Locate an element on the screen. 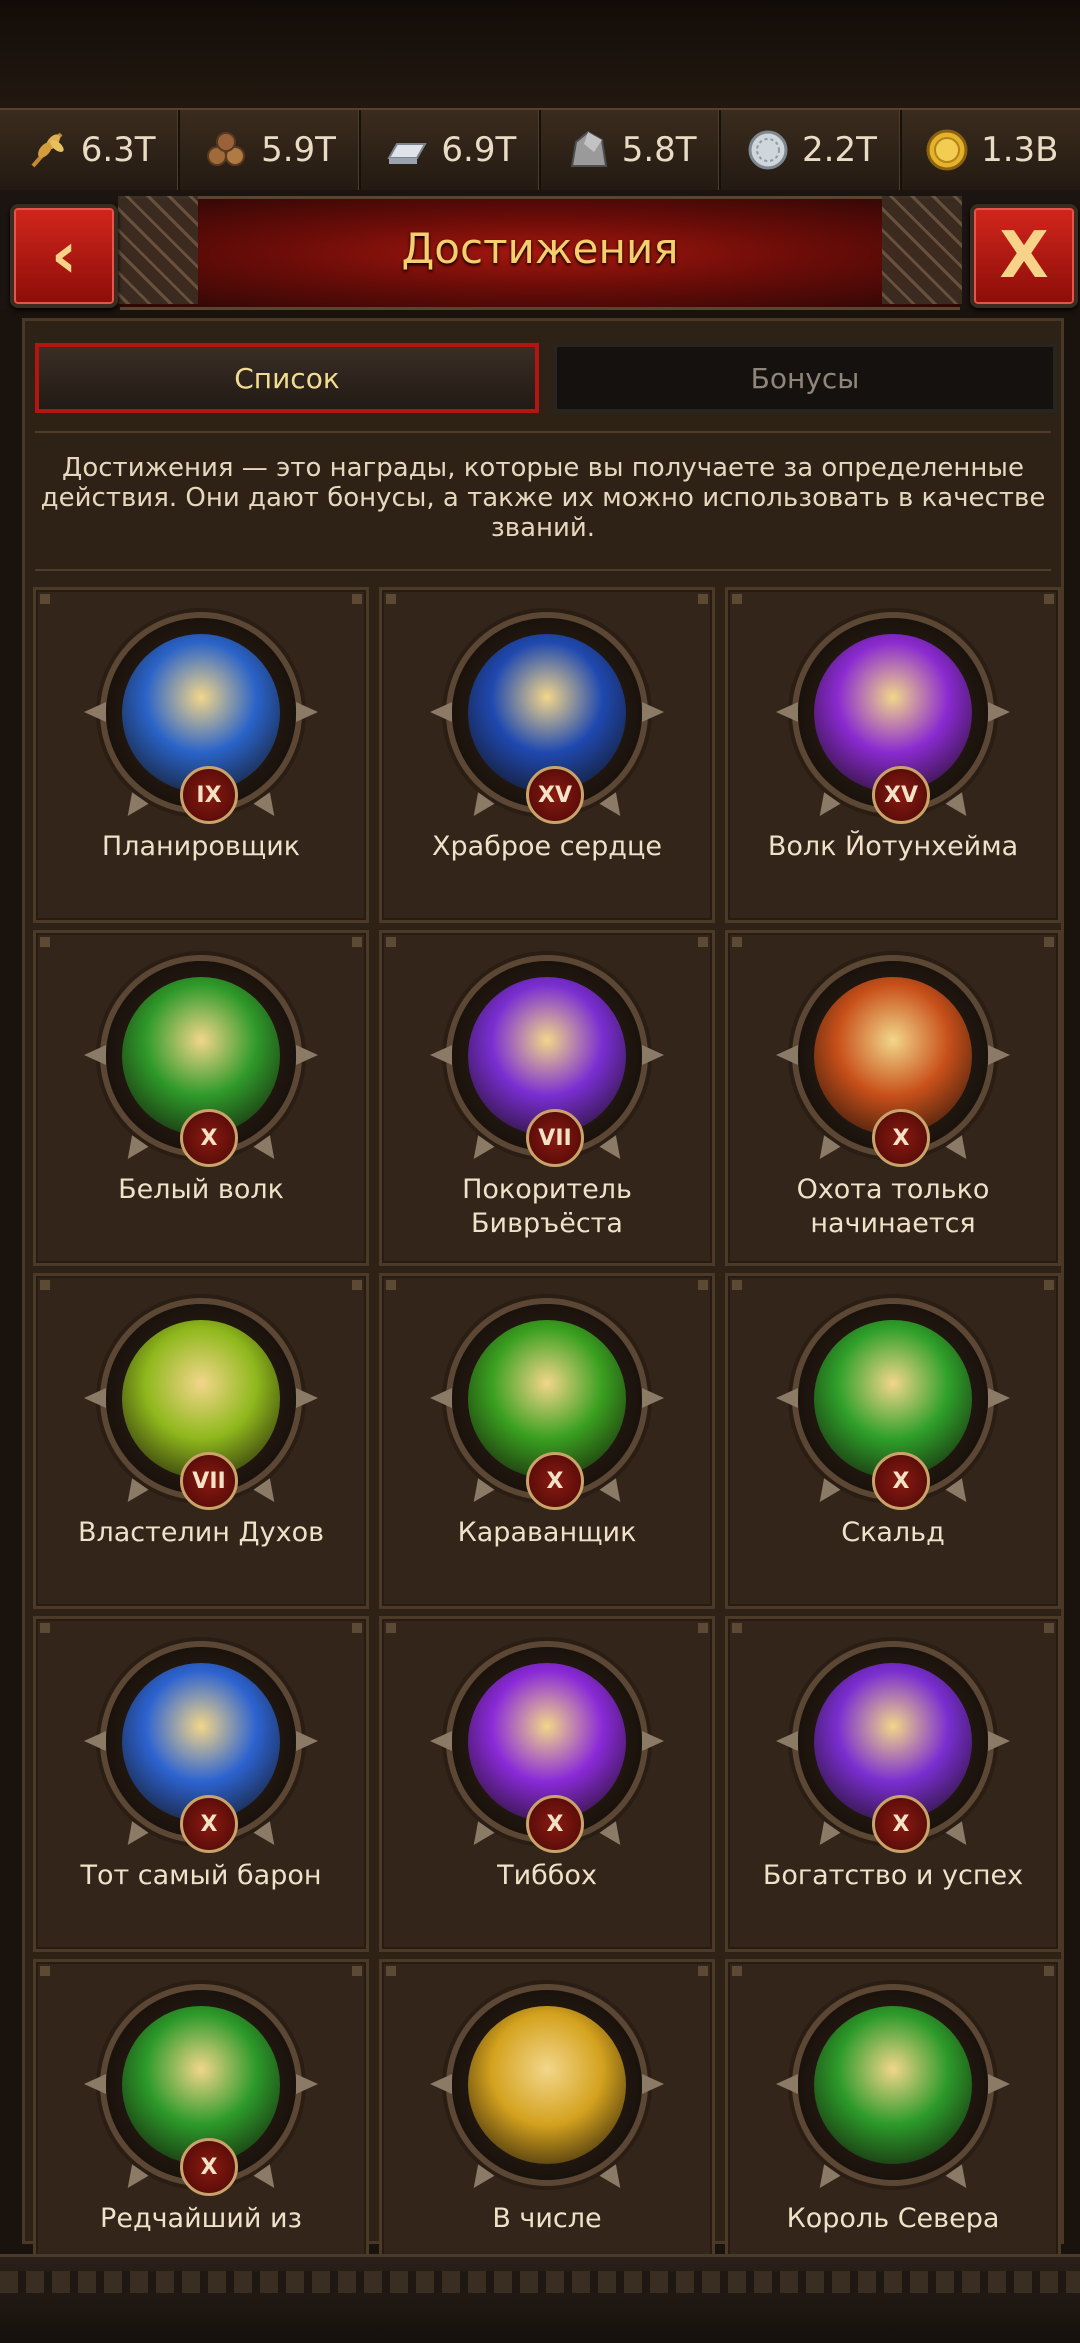 The height and width of the screenshot is (2343, 1080). resource-value: 6.3T is located at coordinates (118, 150).